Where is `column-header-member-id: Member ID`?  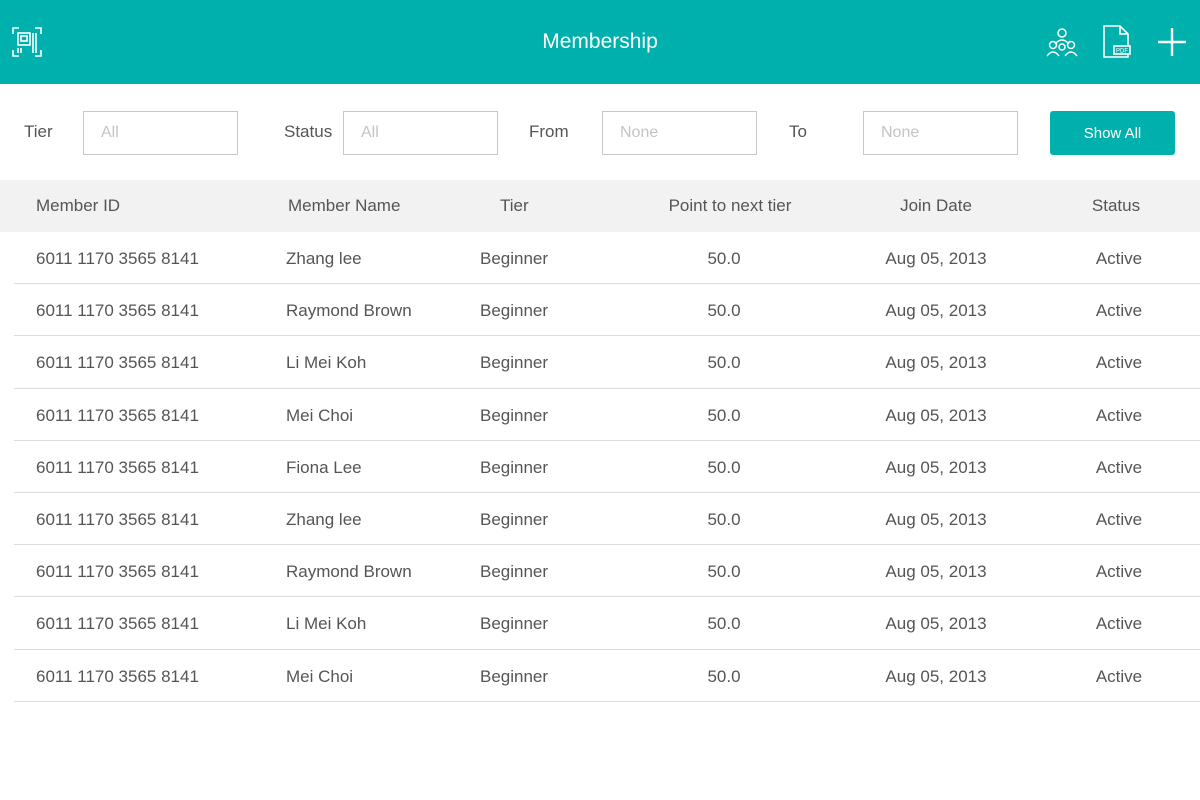
column-header-member-id: Member ID is located at coordinates (78, 206).